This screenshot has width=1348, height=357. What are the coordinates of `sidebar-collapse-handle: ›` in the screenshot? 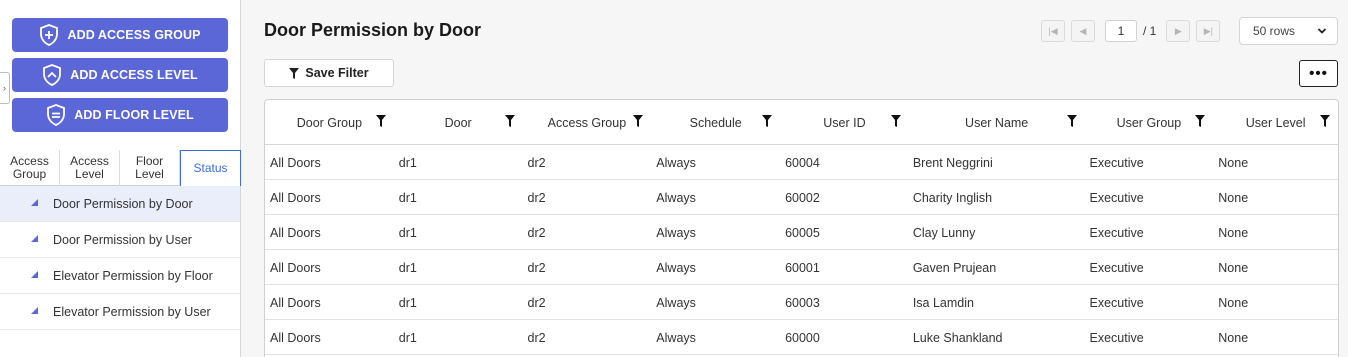 It's located at (5, 88).